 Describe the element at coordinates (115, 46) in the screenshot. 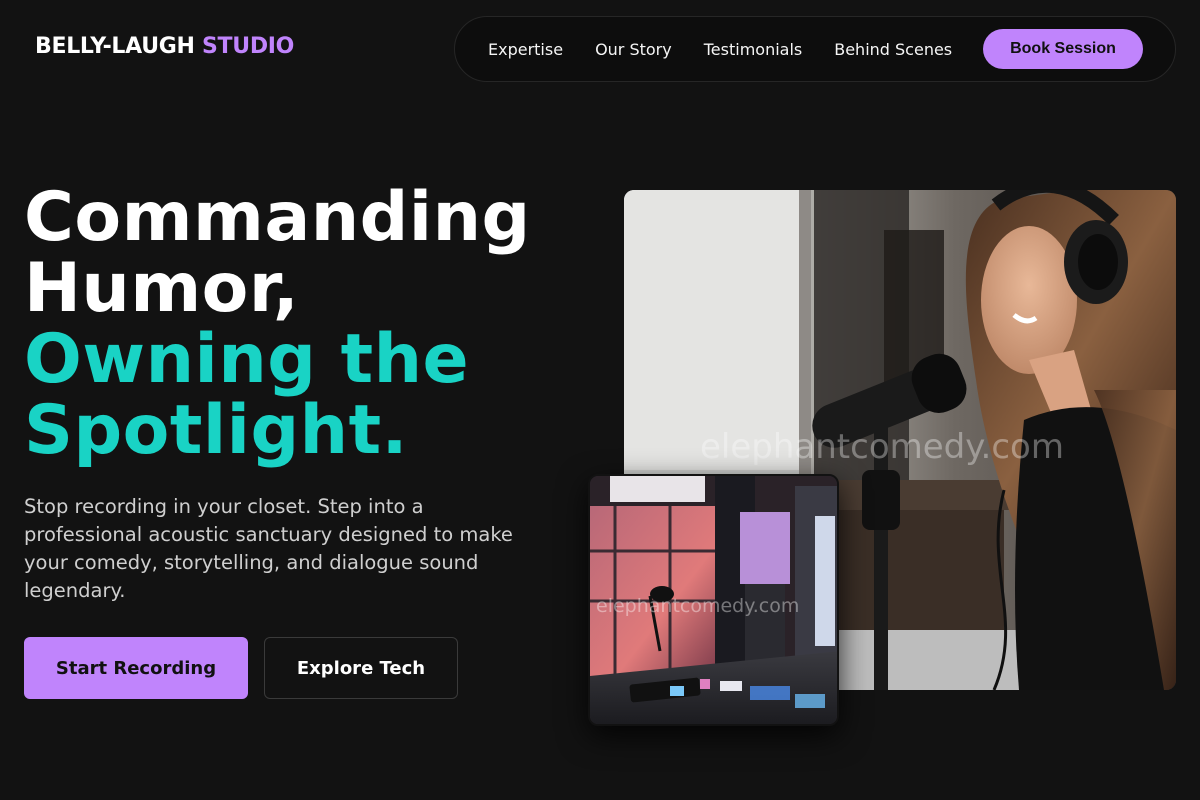

I see `brand-name: BELLY-LAUGH` at that location.